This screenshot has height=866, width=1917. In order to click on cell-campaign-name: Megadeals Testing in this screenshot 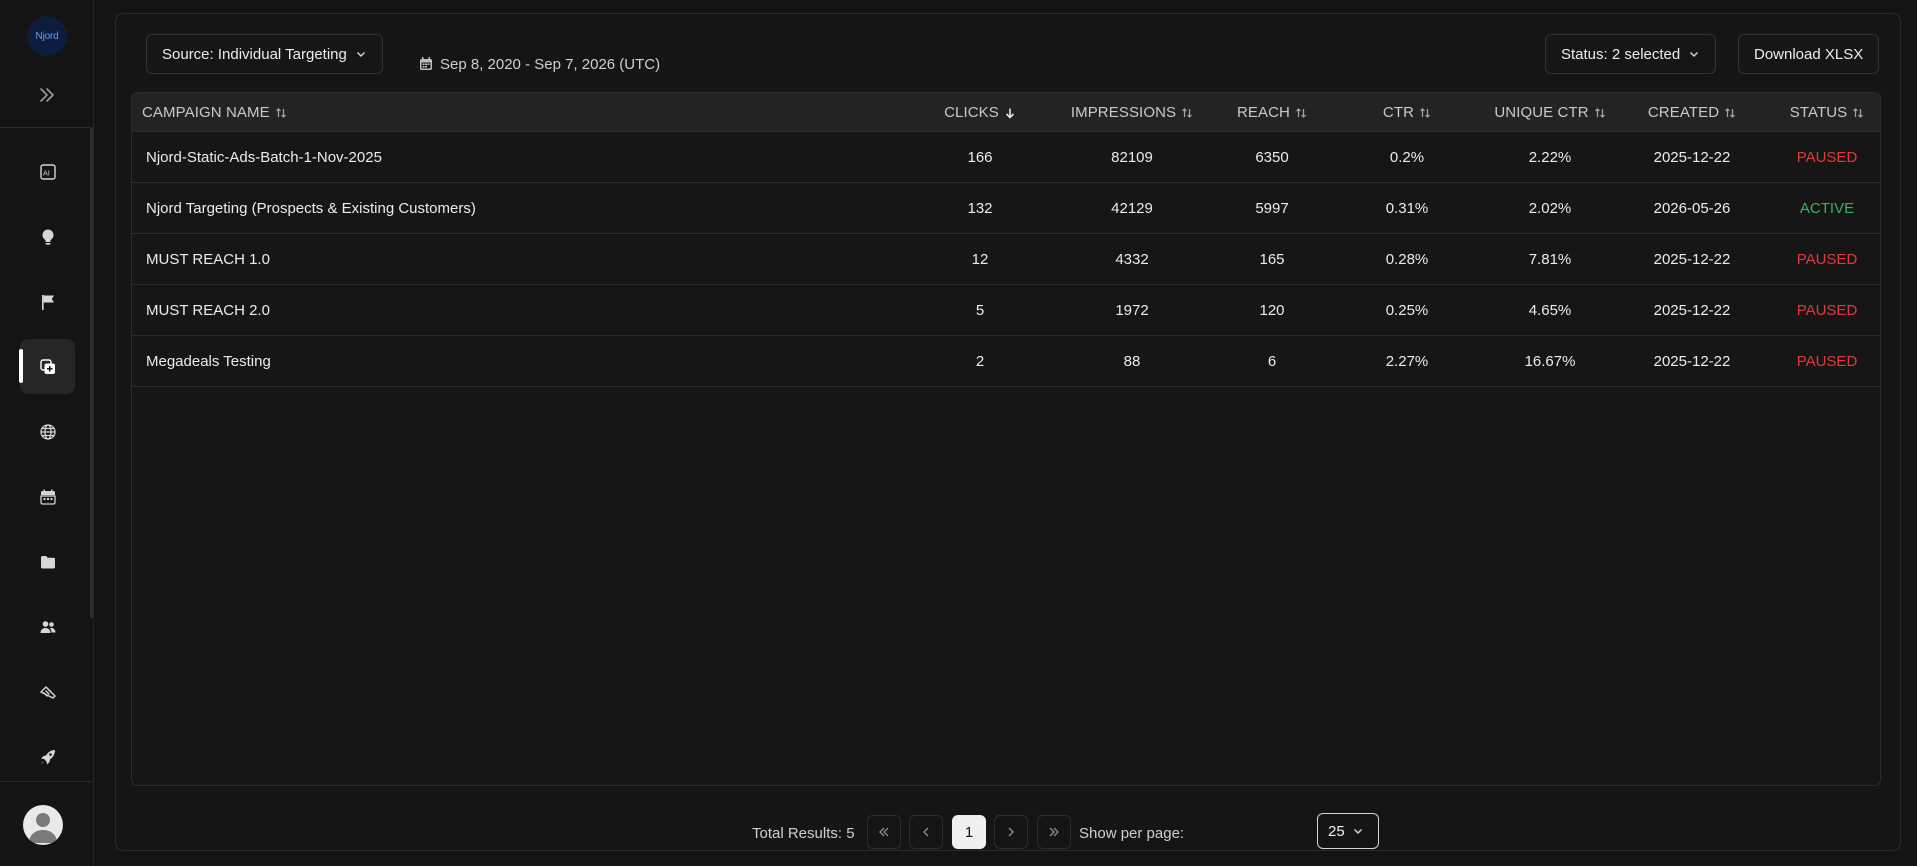, I will do `click(208, 361)`.